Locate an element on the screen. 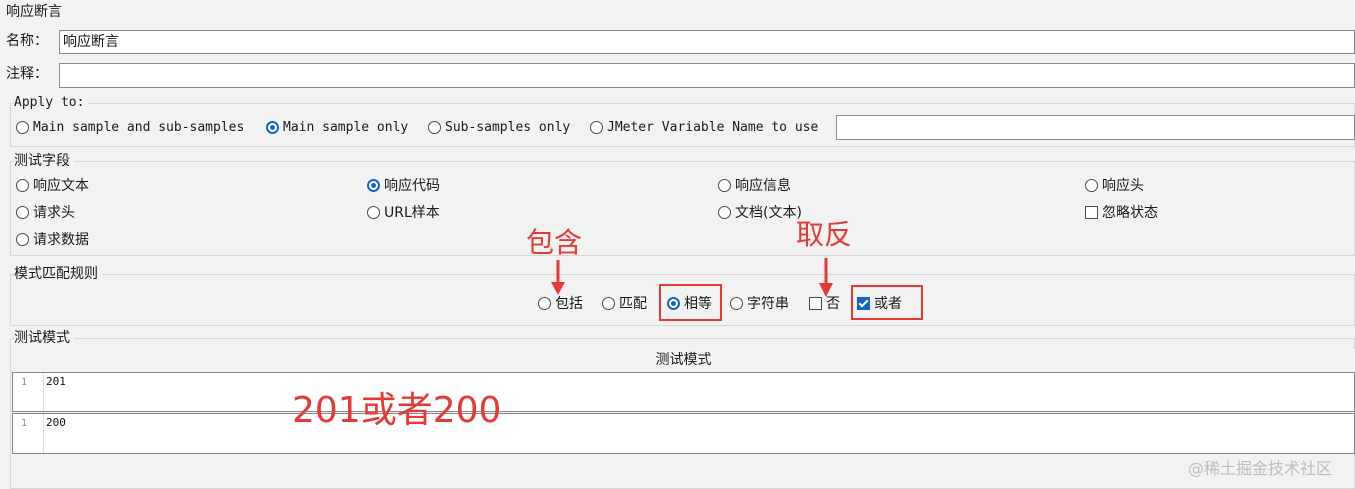  option-label: 响应代码 is located at coordinates (412, 186).